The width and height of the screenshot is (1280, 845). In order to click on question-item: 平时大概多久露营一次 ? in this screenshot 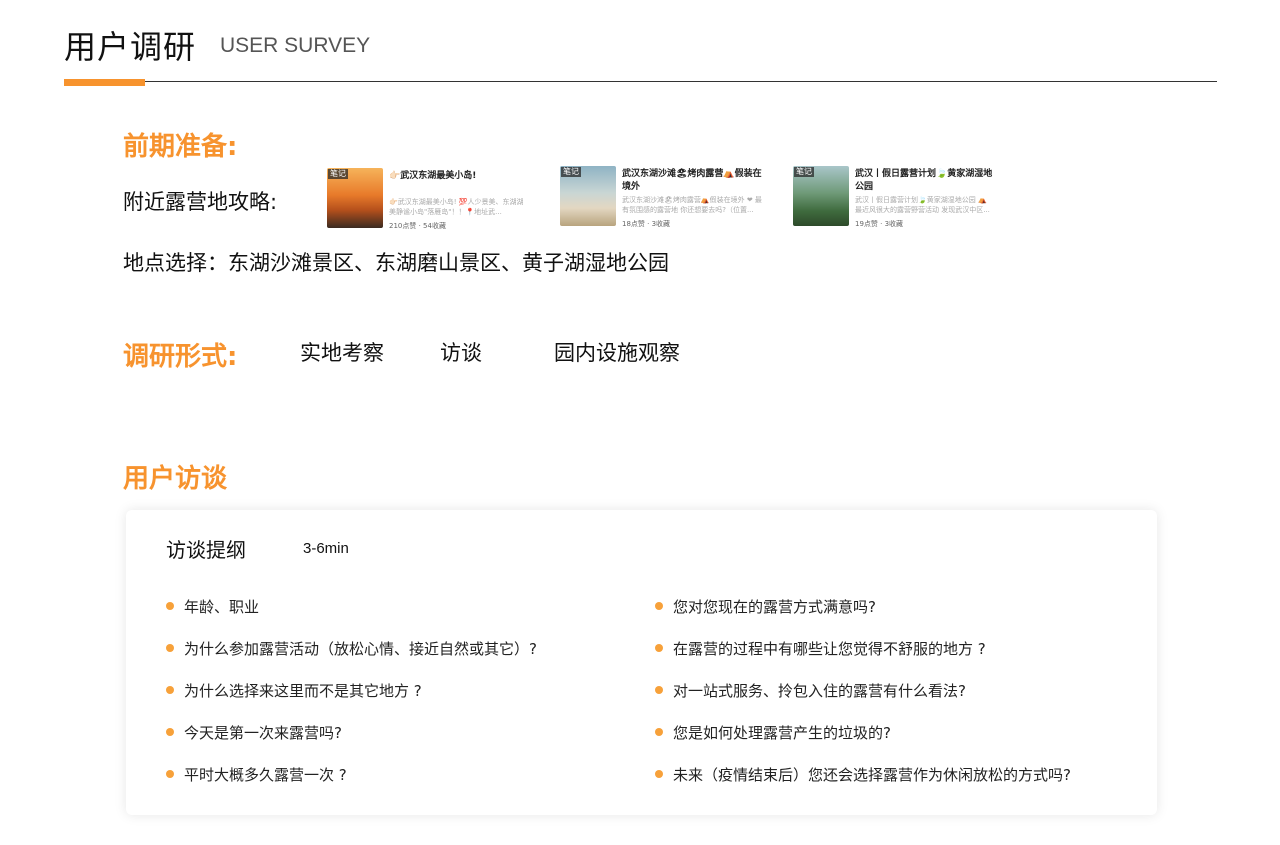, I will do `click(256, 774)`.